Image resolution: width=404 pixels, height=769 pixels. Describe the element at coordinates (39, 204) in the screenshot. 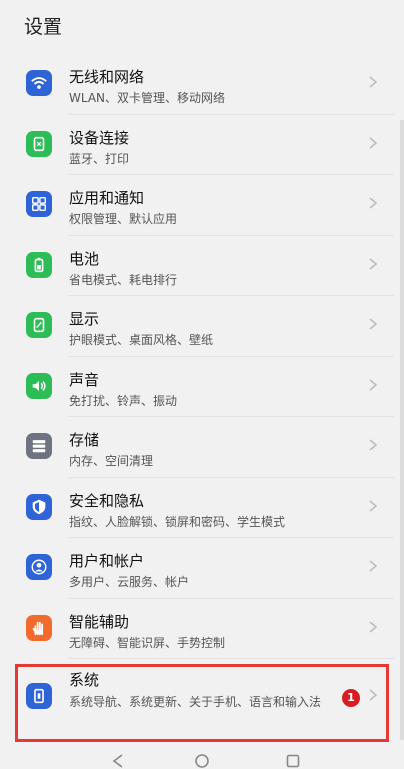

I see `apps-icon` at that location.